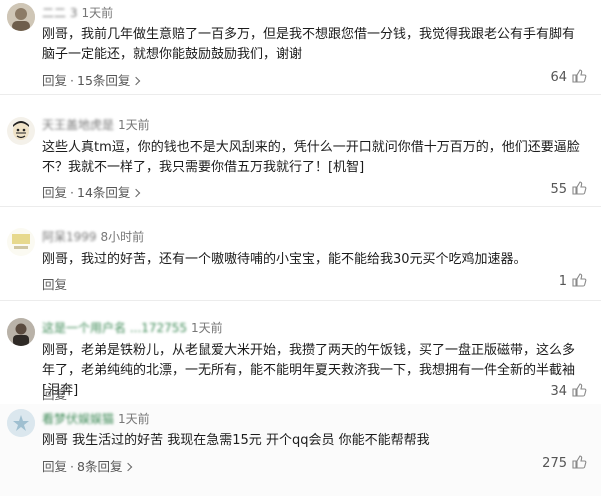 The height and width of the screenshot is (496, 601). I want to click on comment-actions: 回复 · 14条回复, so click(91, 191).